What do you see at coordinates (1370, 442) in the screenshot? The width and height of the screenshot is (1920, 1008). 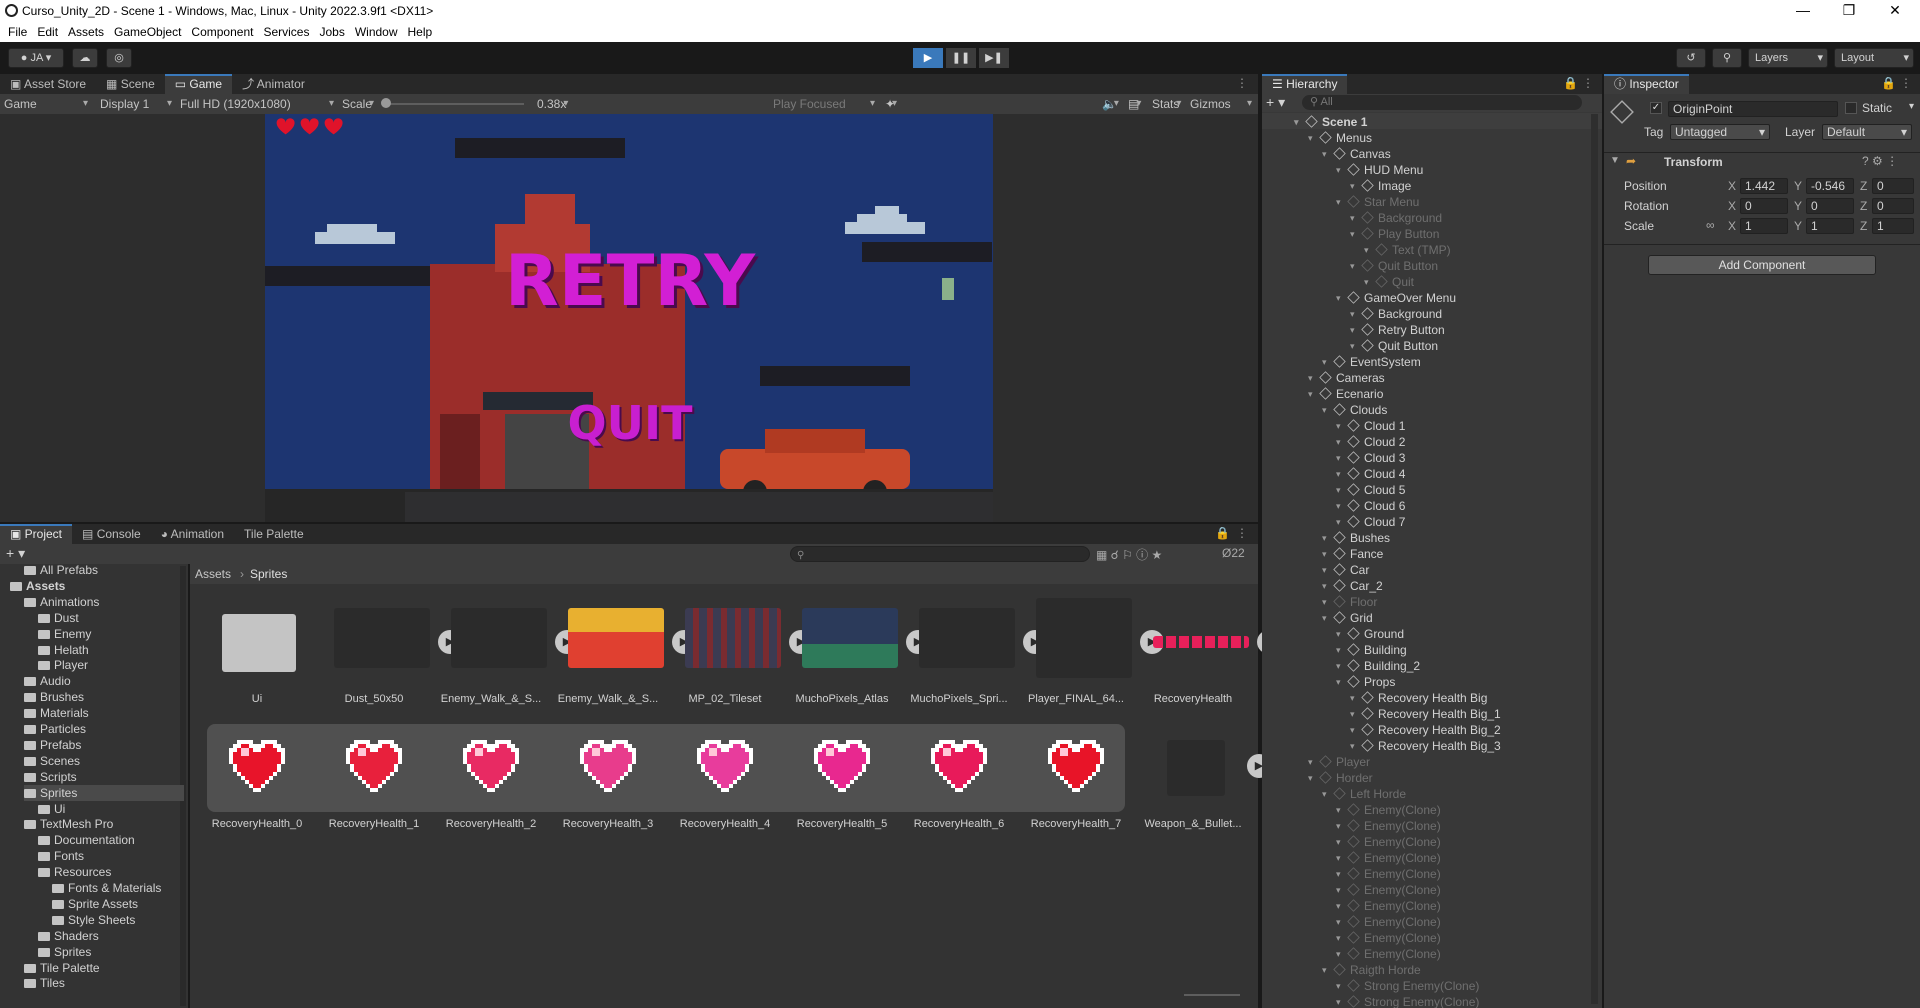 I see `hierarchy-item: ▾ Cloud 2` at bounding box center [1370, 442].